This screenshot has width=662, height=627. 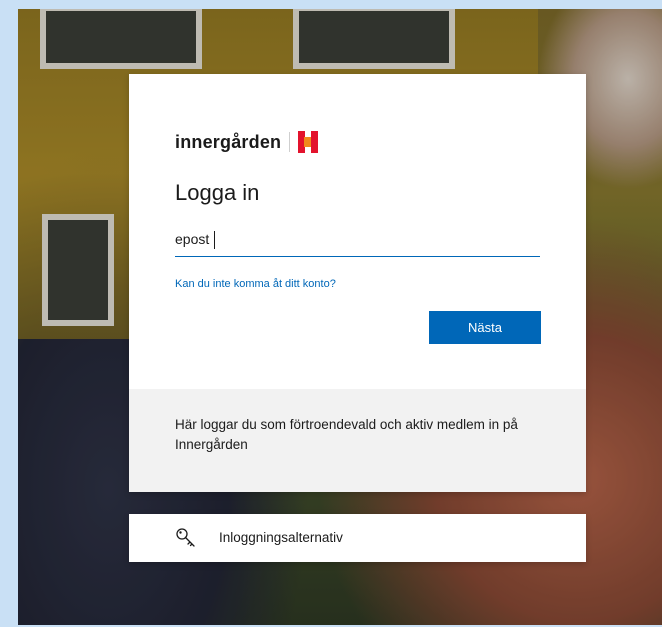 I want to click on text-caret, so click(x=214, y=240).